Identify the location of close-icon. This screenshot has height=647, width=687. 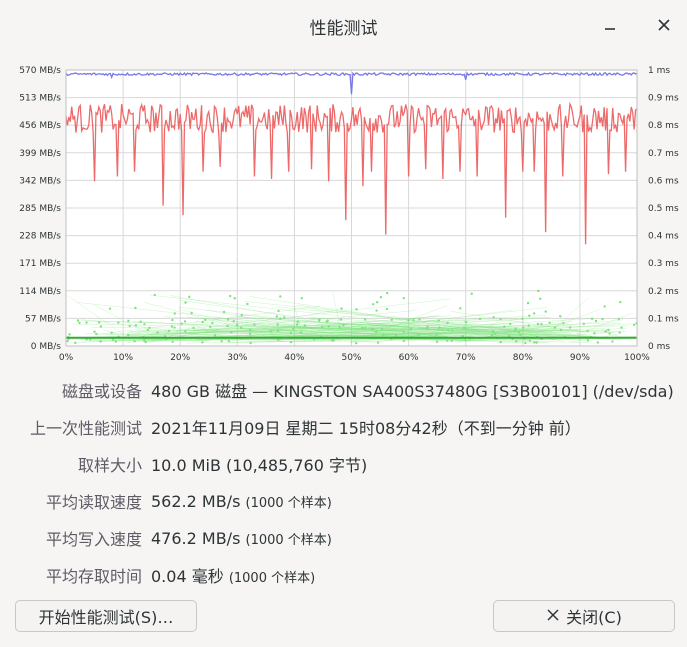
(664, 25).